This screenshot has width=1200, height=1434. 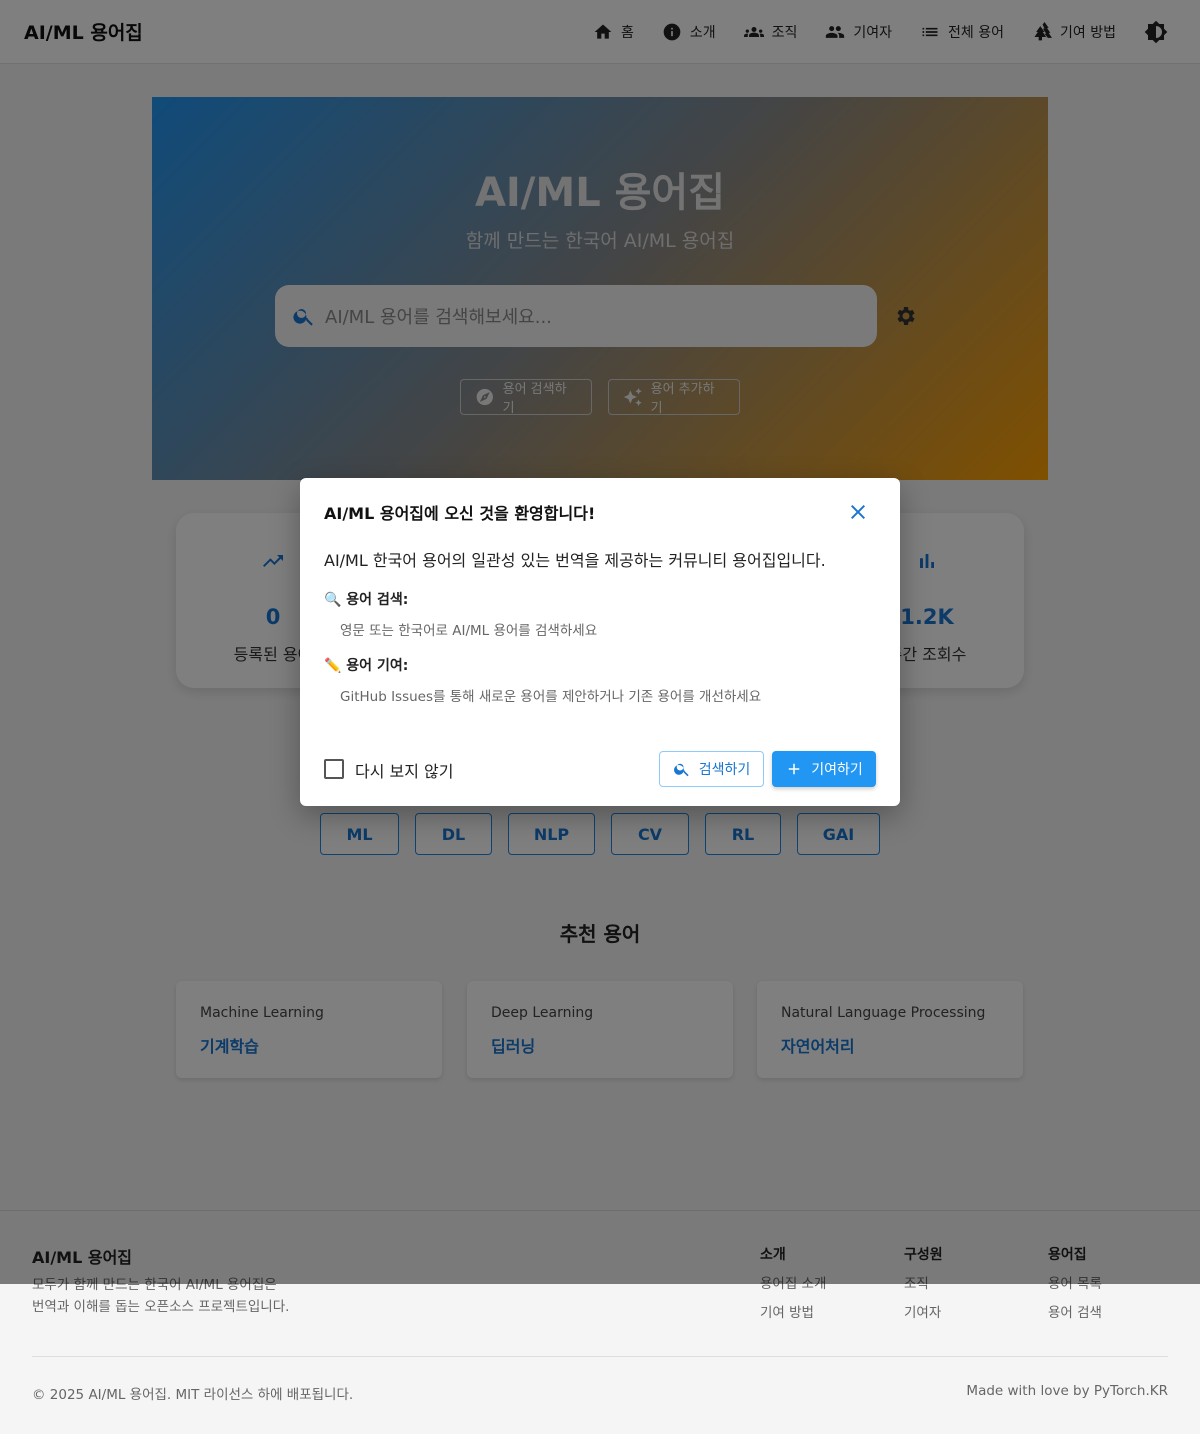 What do you see at coordinates (724, 770) in the screenshot?
I see `dialog-search-button-label: 검색하기` at bounding box center [724, 770].